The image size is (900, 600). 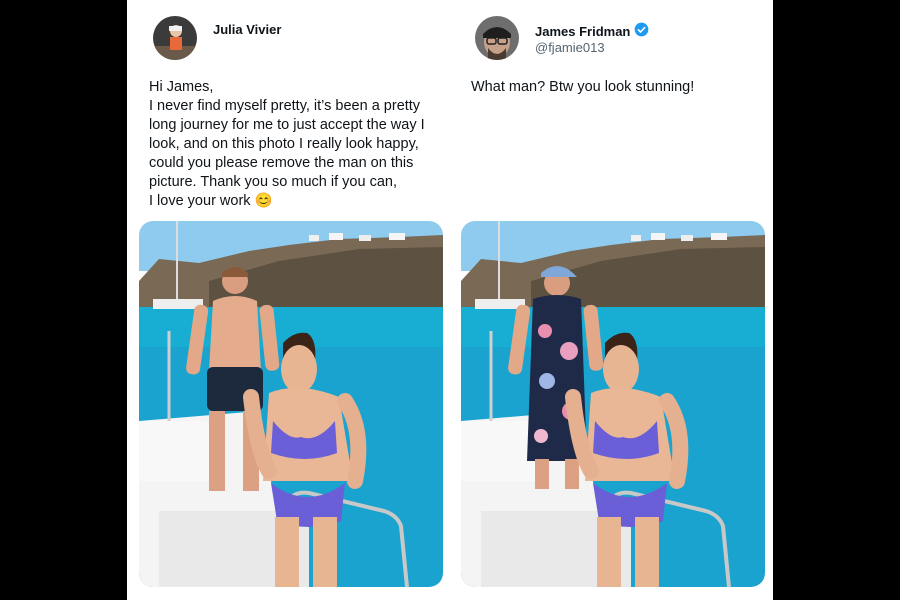 I want to click on tweet-line: picture. Thank you so much if you can,, so click(x=273, y=182).